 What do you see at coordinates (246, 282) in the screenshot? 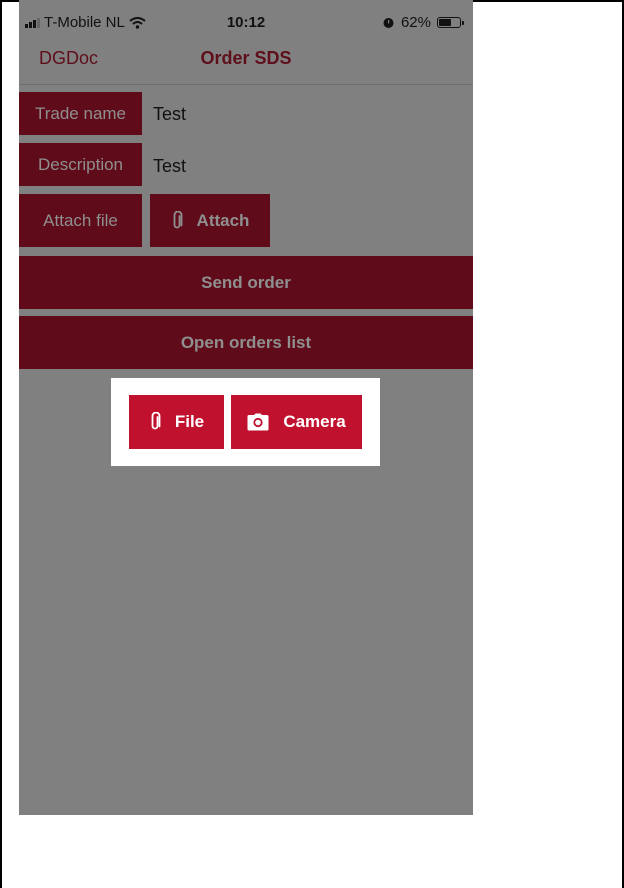
I see `send-order-button: Send order` at bounding box center [246, 282].